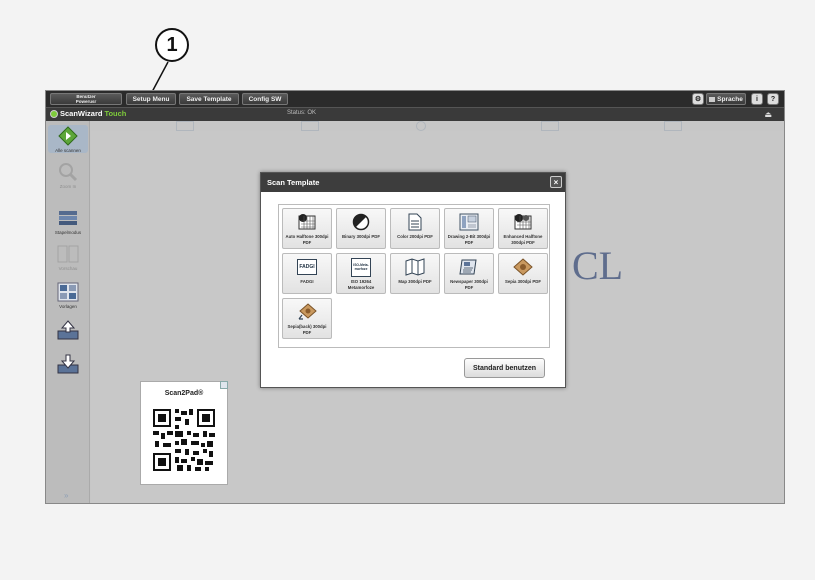 The width and height of the screenshot is (815, 580). Describe the element at coordinates (415, 267) in the screenshot. I see `map-icon` at that location.